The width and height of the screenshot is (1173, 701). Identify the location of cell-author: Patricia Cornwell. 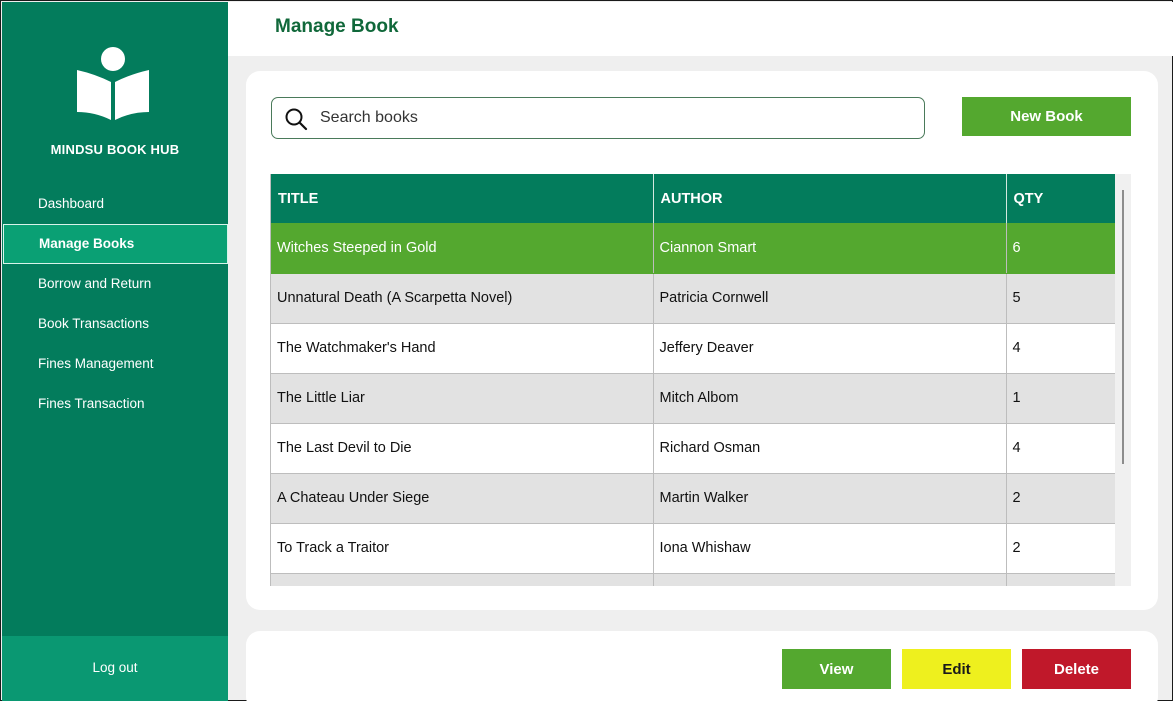
(830, 298).